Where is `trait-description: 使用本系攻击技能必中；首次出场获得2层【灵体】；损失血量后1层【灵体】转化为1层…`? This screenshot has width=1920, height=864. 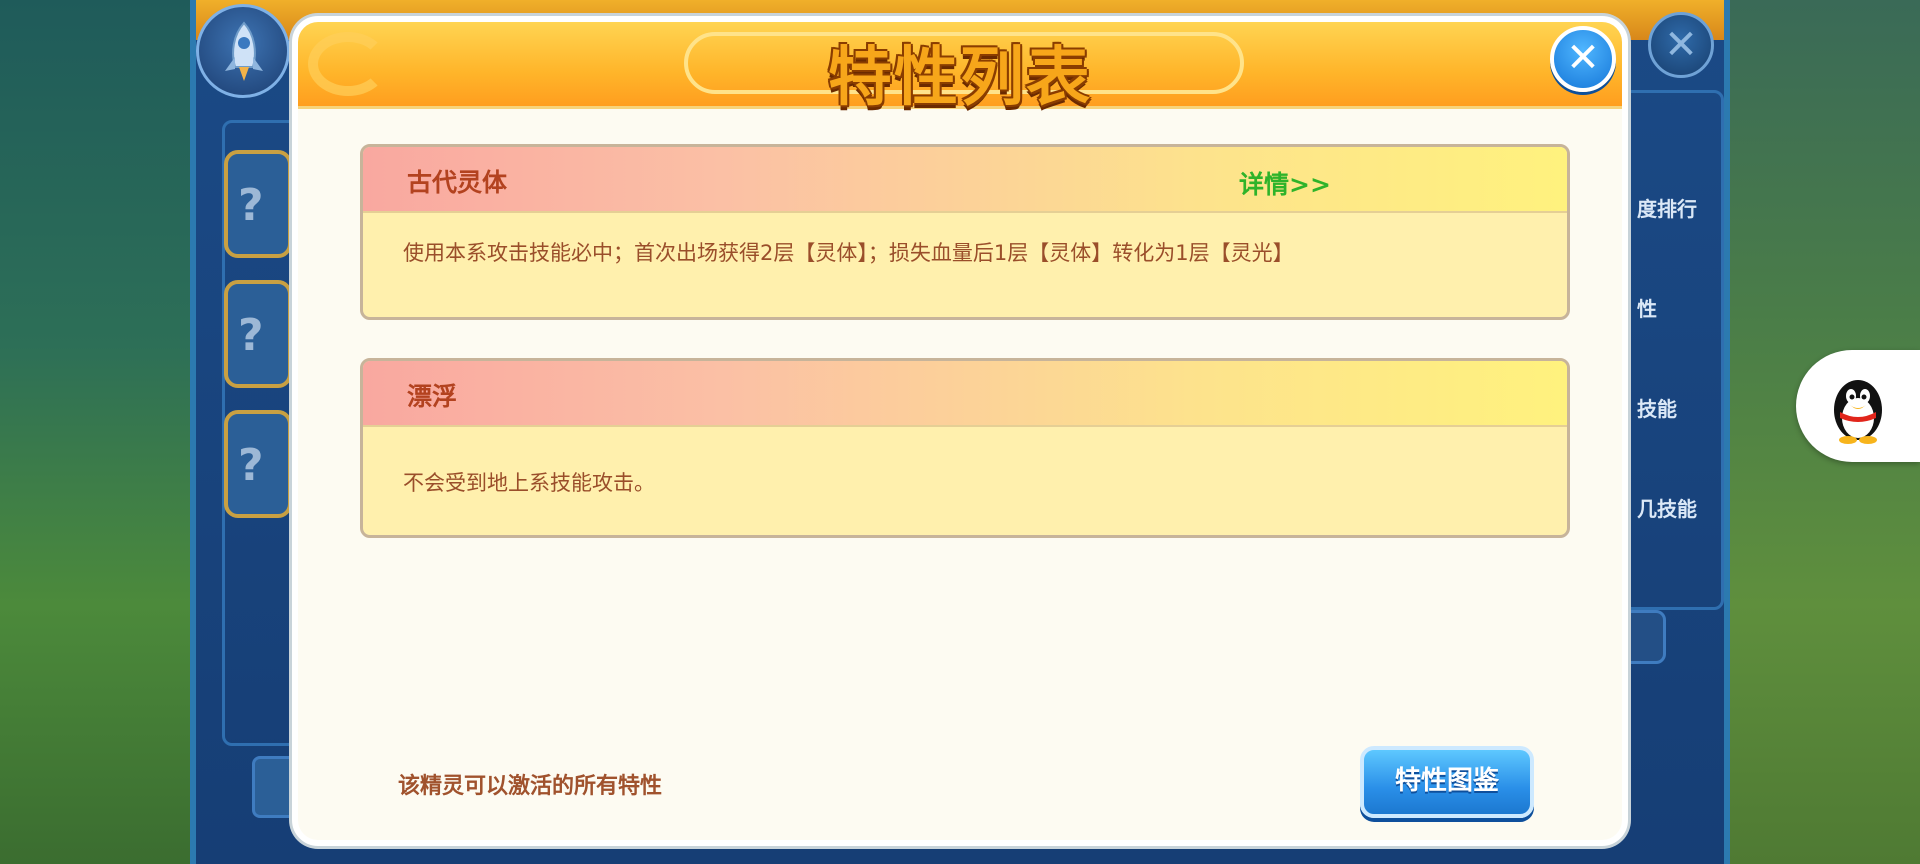 trait-description: 使用本系攻击技能必中；首次出场获得2层【灵体】；损失血量后1层【灵体】转化为1层… is located at coordinates (848, 253).